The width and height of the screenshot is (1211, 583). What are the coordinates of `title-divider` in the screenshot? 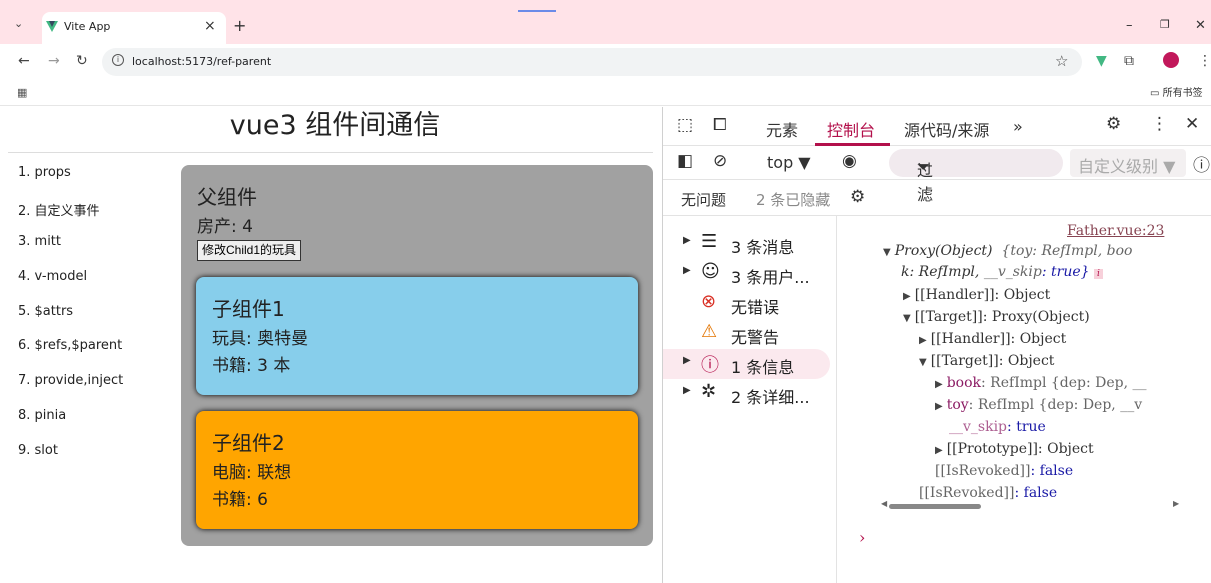 It's located at (330, 152).